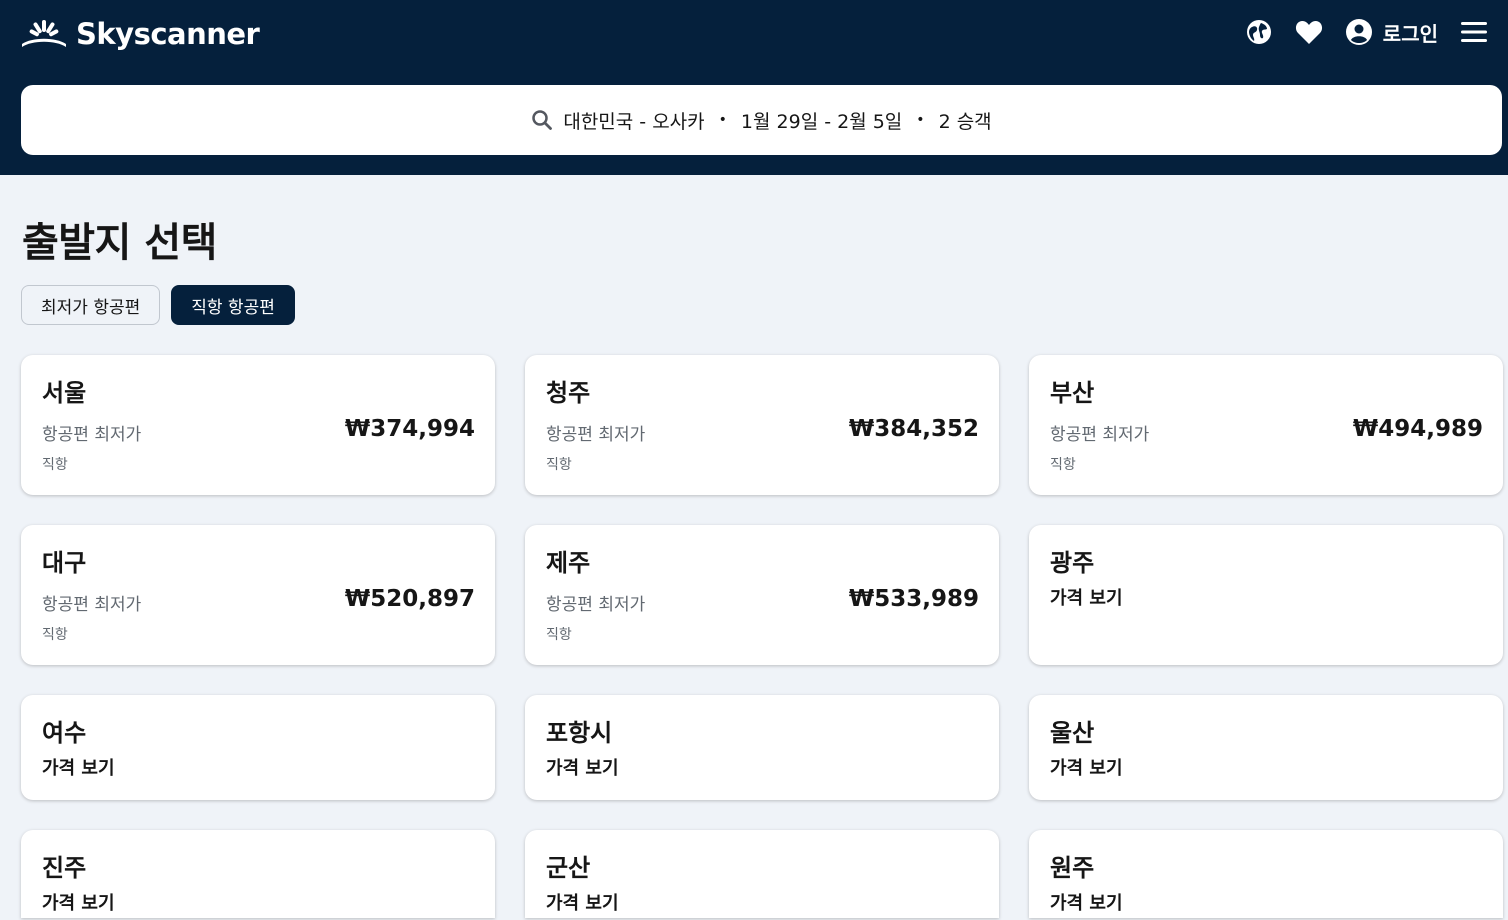 This screenshot has height=920, width=1508. I want to click on origin-card-ulsan: 울산 가격 보기, so click(1266, 747).